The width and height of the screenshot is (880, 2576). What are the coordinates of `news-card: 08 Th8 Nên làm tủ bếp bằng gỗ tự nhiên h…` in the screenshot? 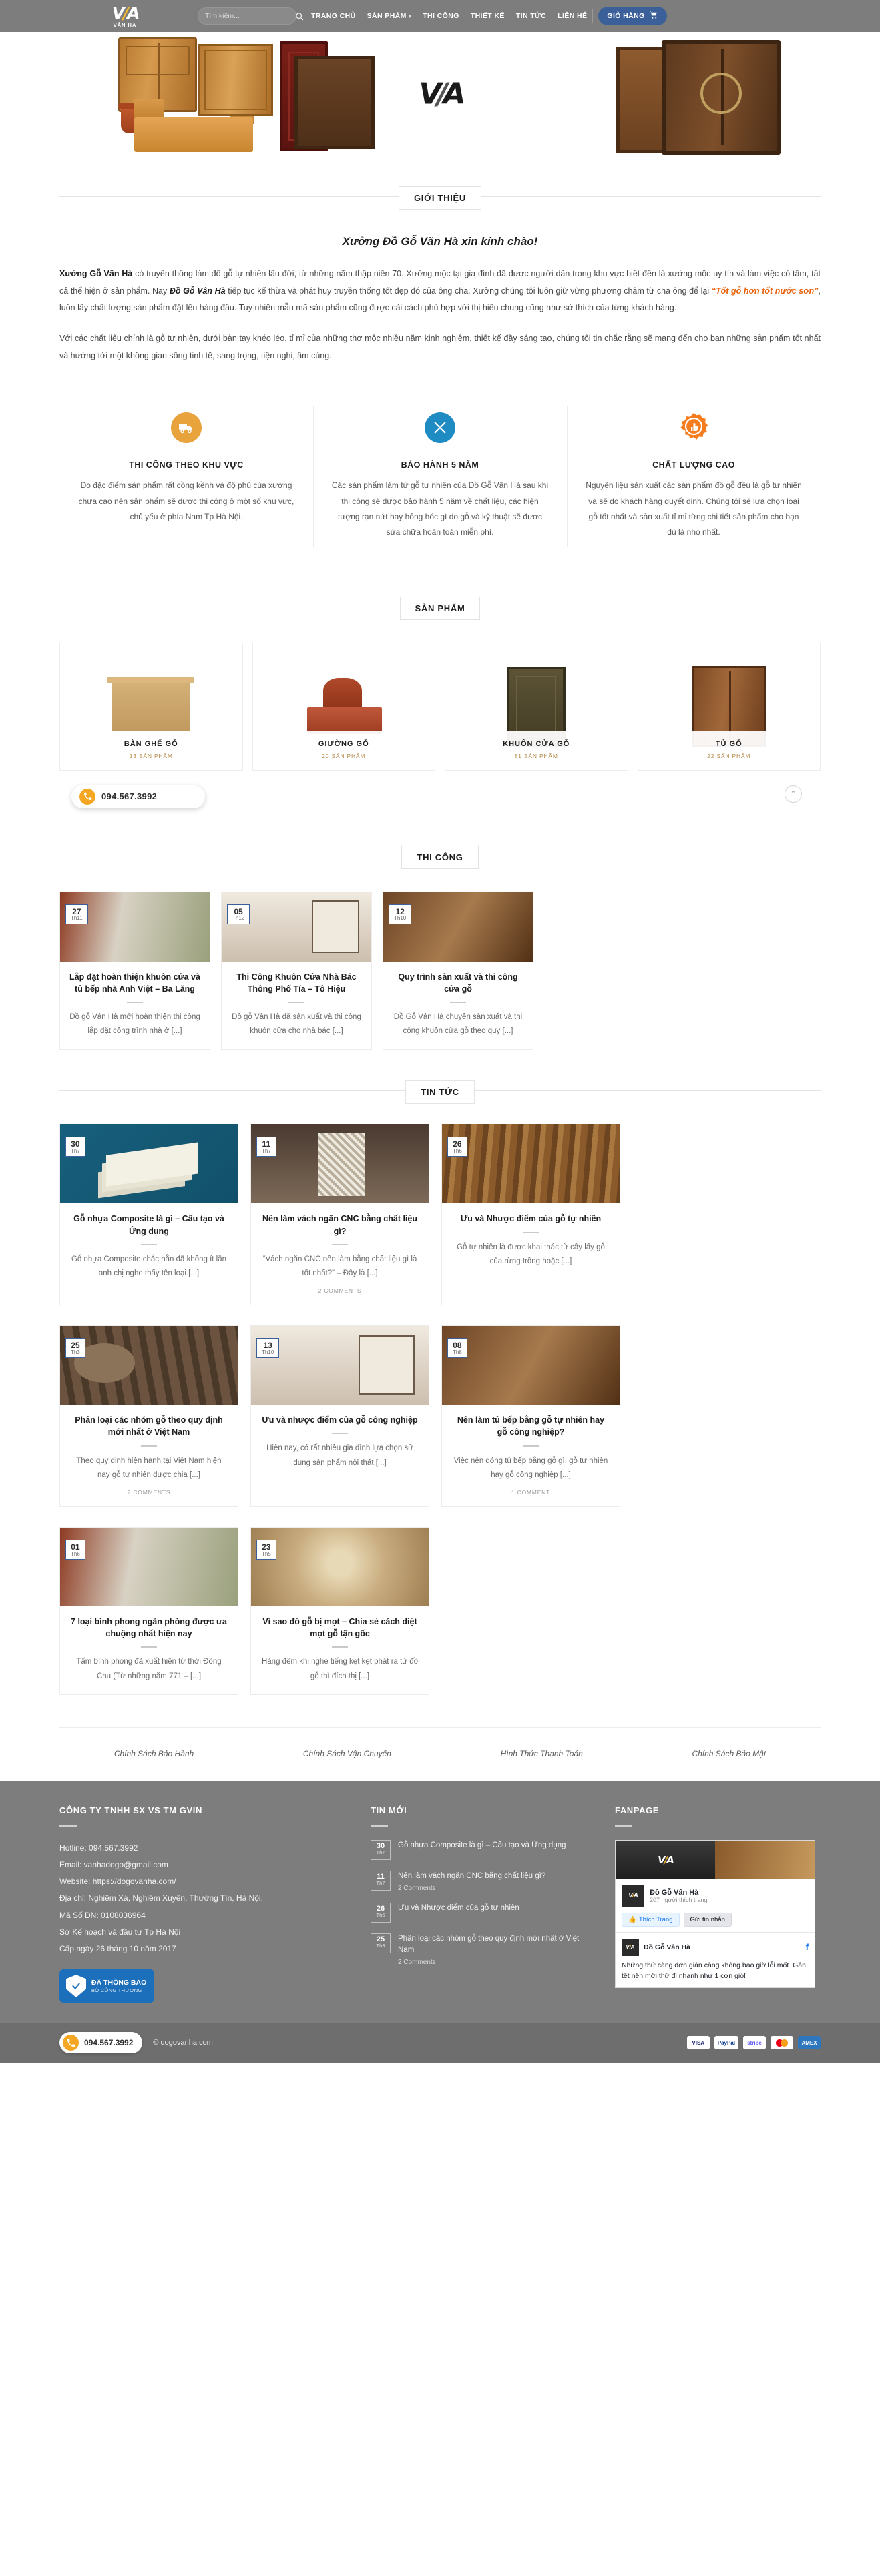 It's located at (530, 1416).